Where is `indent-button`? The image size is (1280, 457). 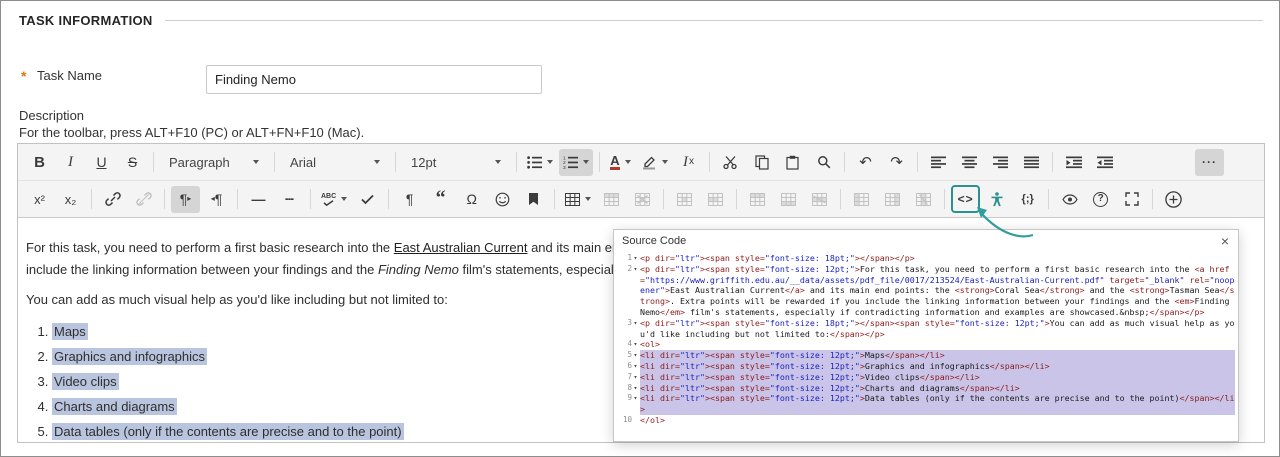
indent-button is located at coordinates (1073, 162).